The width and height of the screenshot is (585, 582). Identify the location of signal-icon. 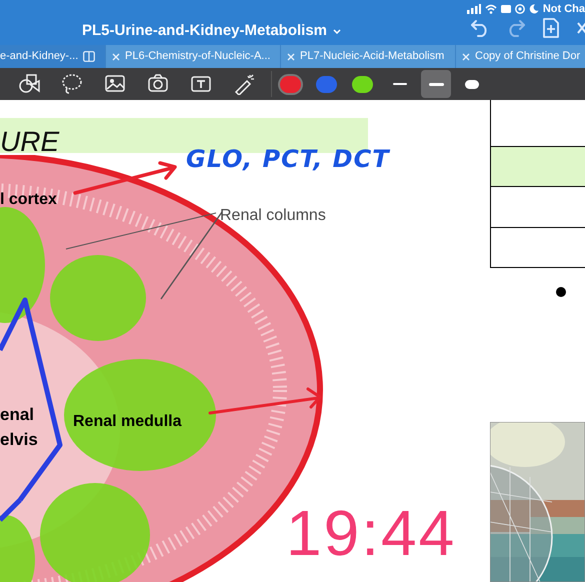
(473, 9).